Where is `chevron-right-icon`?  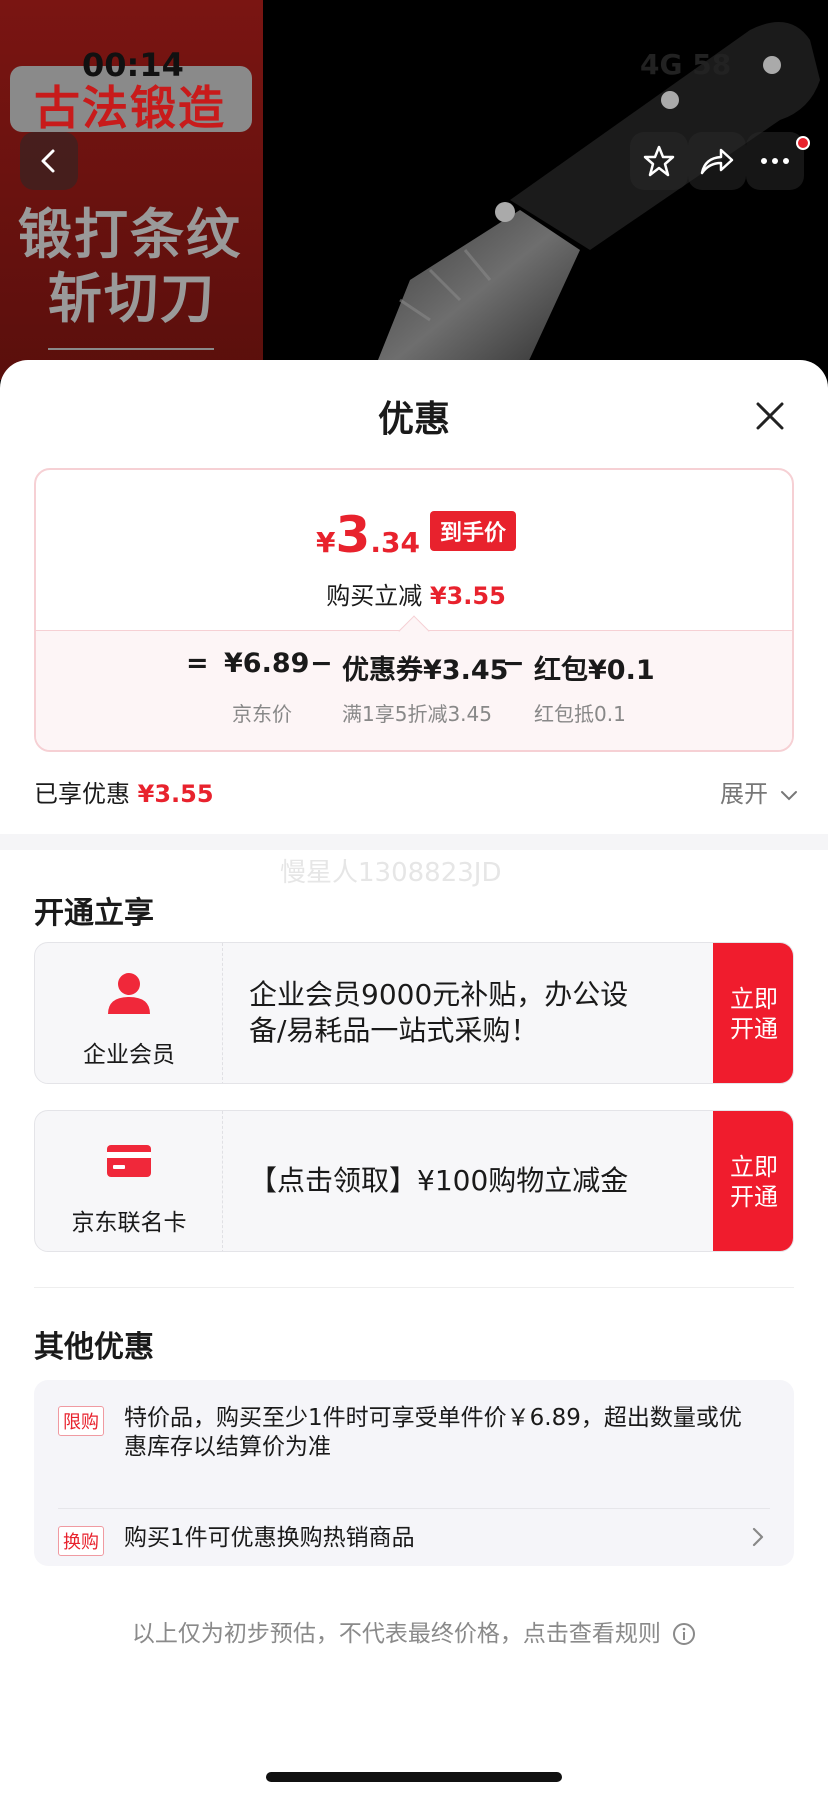 chevron-right-icon is located at coordinates (758, 1537).